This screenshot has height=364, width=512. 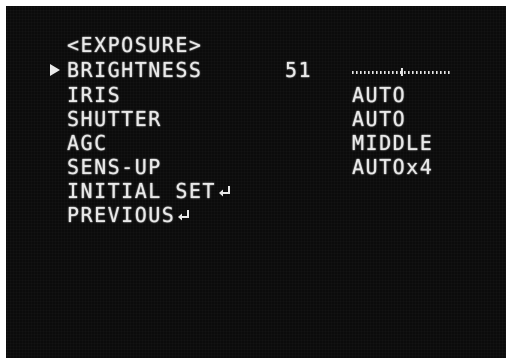 What do you see at coordinates (256, 95) in the screenshot?
I see `menu-item-iris: IRIS AUTO` at bounding box center [256, 95].